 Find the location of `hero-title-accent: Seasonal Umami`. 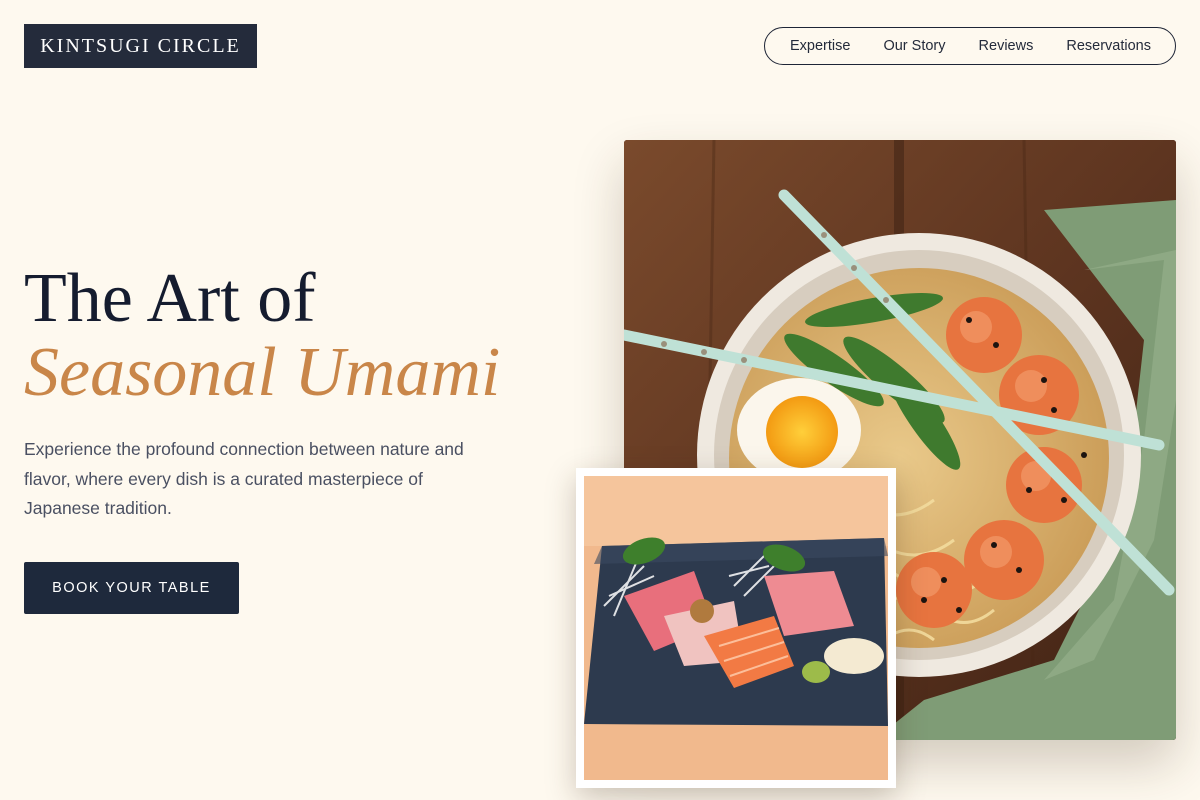

hero-title-accent: Seasonal Umami is located at coordinates (262, 372).